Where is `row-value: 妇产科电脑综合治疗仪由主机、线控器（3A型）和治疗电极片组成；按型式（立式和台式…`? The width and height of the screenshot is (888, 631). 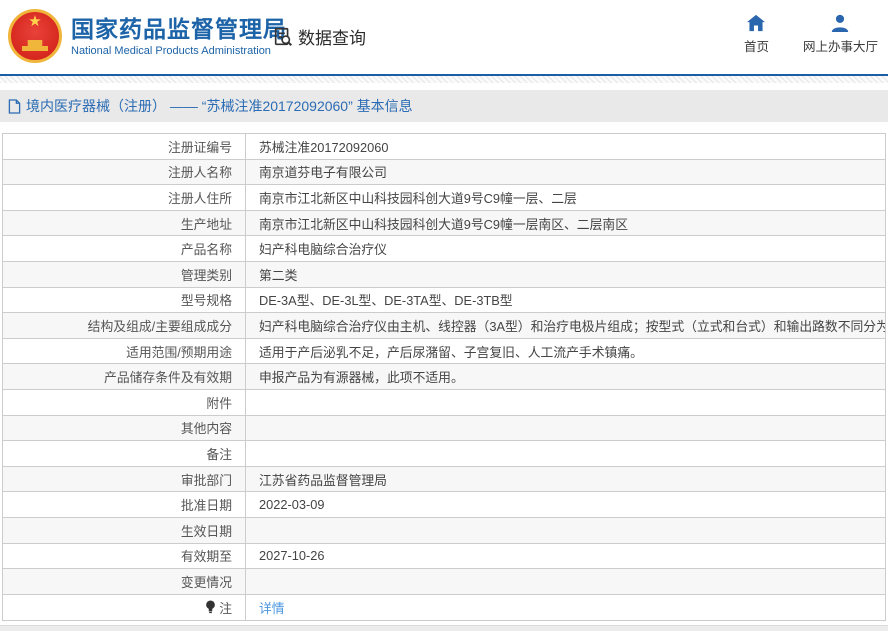
row-value: 妇产科电脑综合治疗仪由主机、线控器（3A型）和治疗电极片组成；按型式（立式和台式… is located at coordinates (572, 326).